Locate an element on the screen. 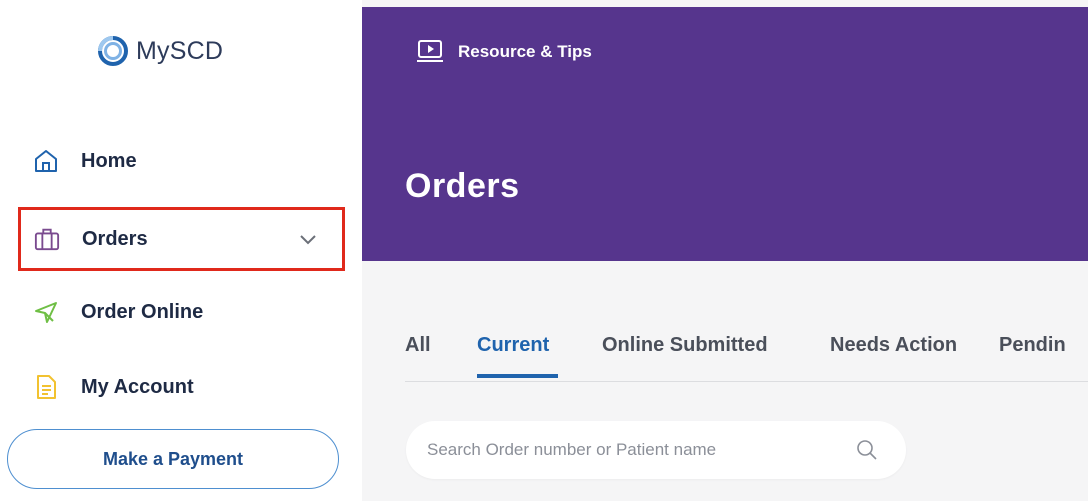 Image resolution: width=1088 pixels, height=501 pixels. sidebar-item-my-account: My Account is located at coordinates (172, 387).